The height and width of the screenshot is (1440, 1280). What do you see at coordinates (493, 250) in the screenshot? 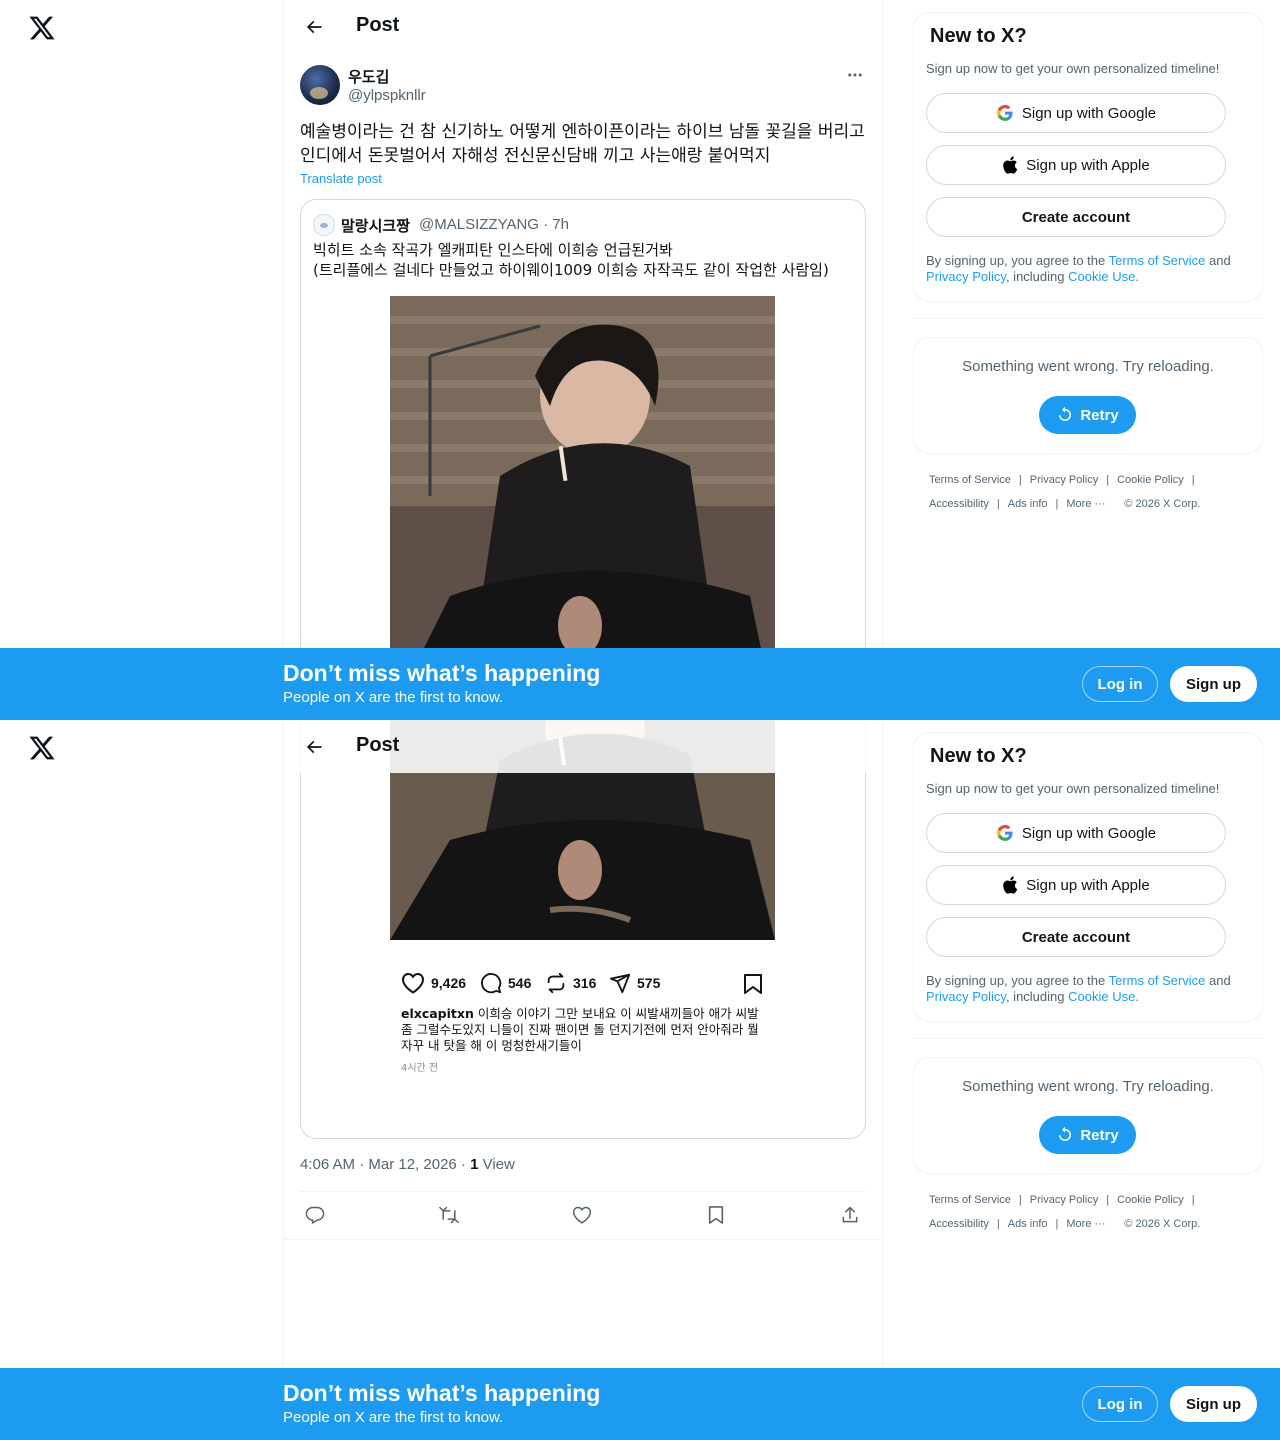
I see `quote-text-line-1: 빅히트 소속 작곡가 엘캐피탄 인스타에 이희승 언급된거봐` at bounding box center [493, 250].